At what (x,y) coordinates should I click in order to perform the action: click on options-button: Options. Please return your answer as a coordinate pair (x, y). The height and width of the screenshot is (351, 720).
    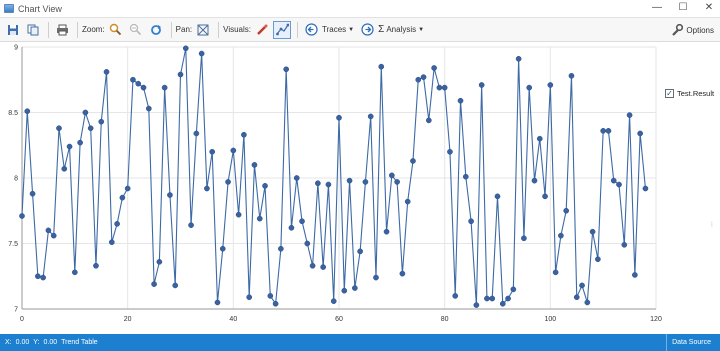
    Looking at the image, I should click on (692, 30).